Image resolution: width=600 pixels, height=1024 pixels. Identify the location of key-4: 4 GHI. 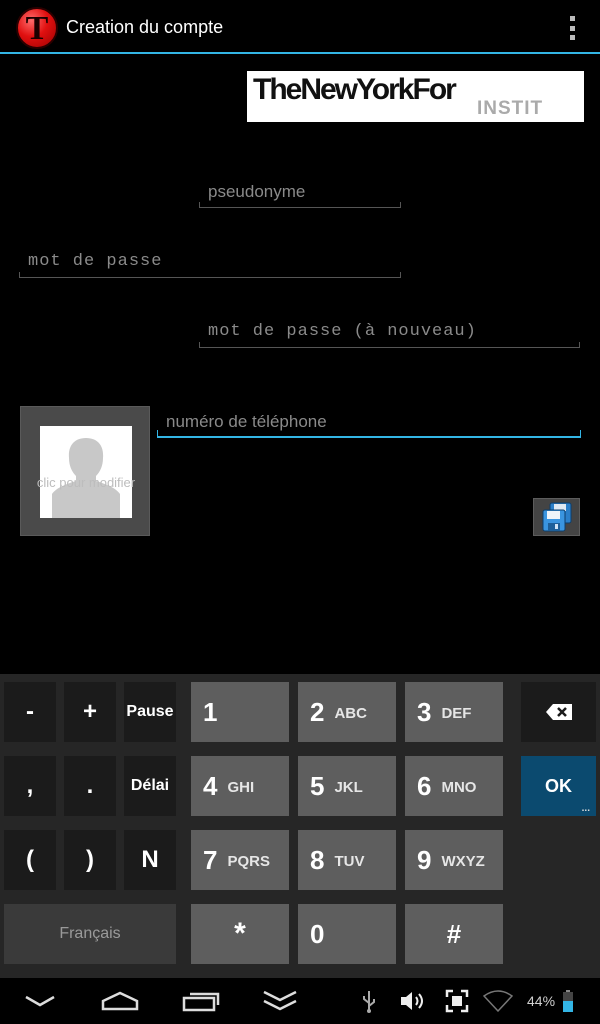
(240, 786).